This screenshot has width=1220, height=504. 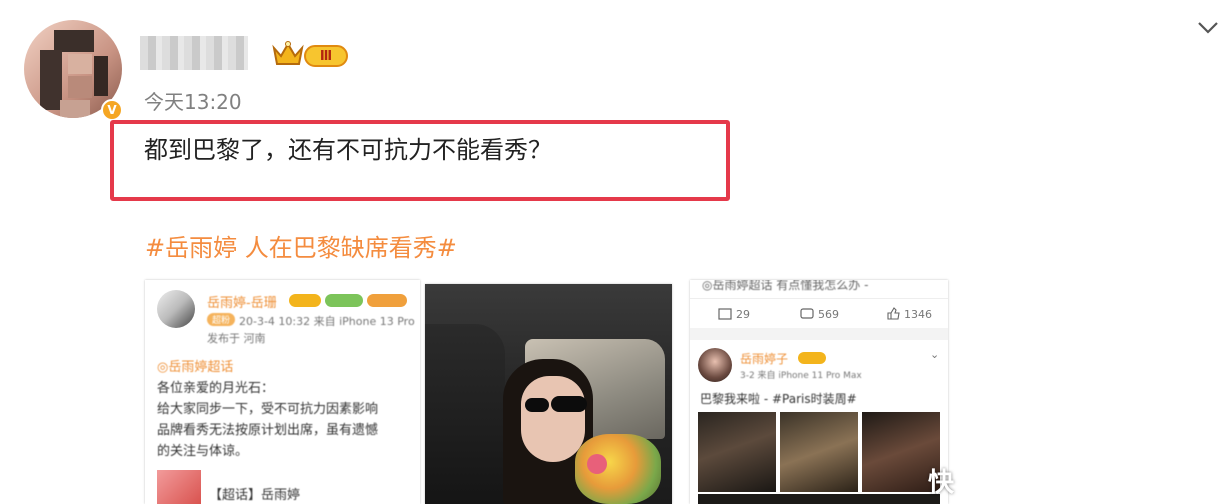 I want to click on chevron-down-icon: ⌄, so click(x=935, y=354).